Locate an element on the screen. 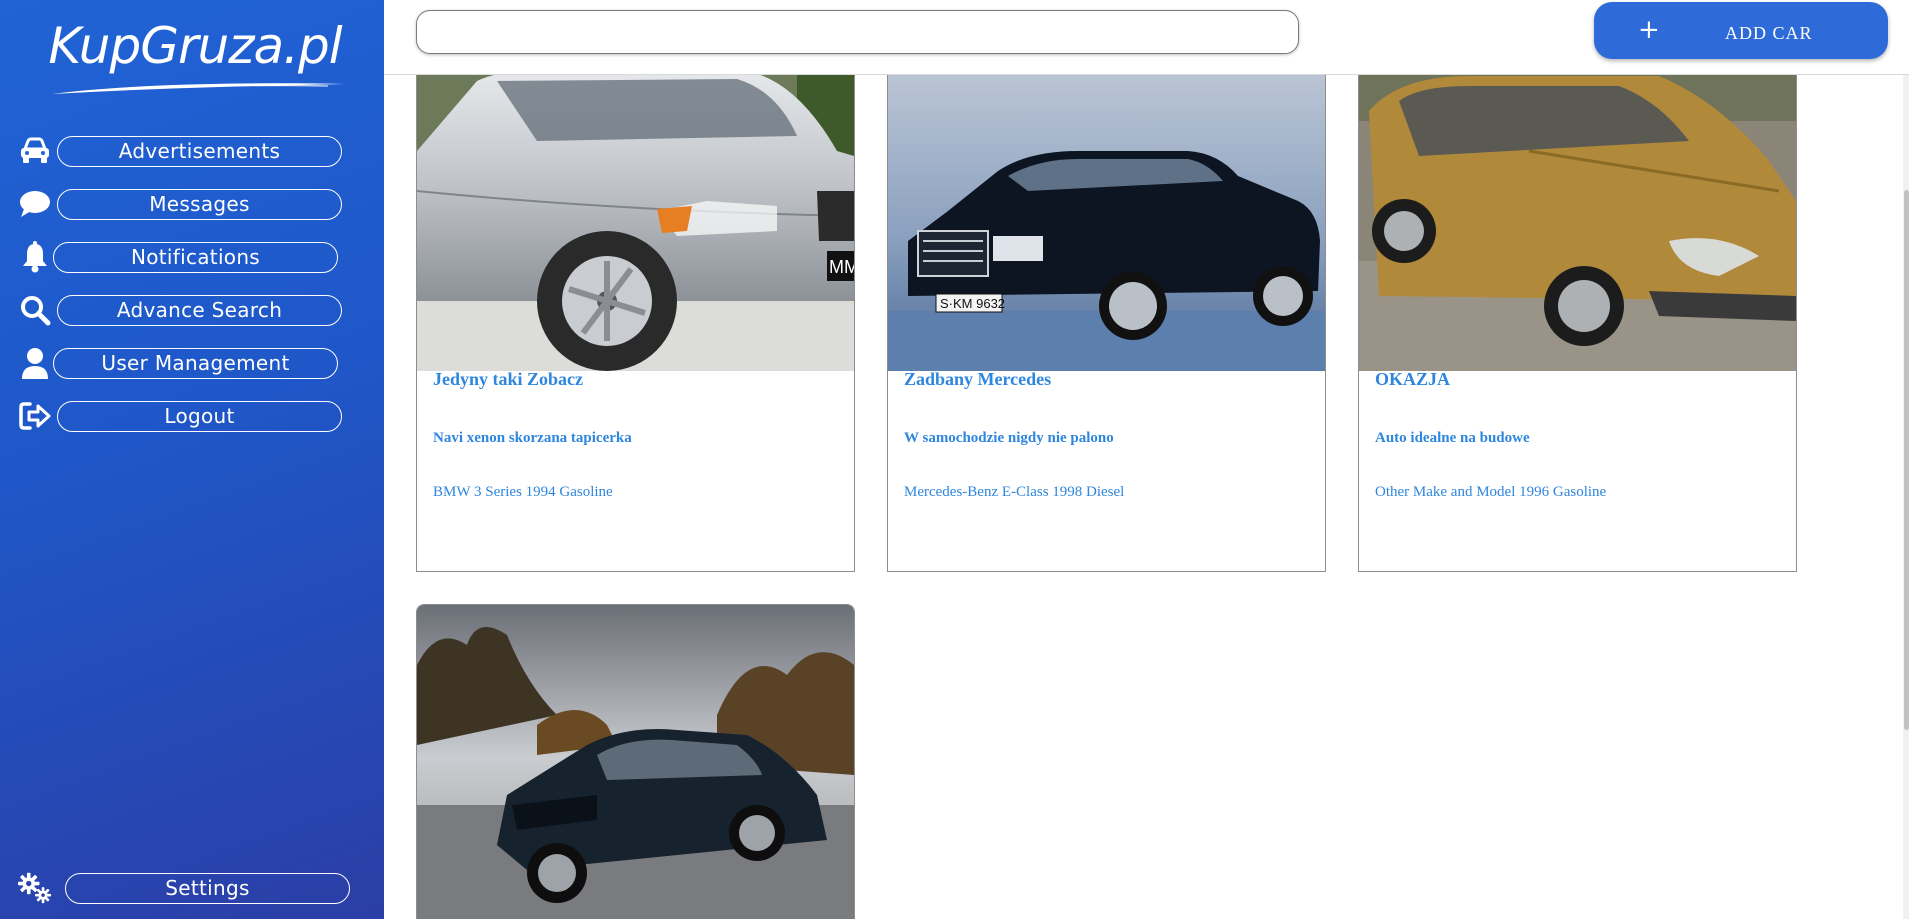  listing-description: Auto idealne na budowe is located at coordinates (1452, 438).